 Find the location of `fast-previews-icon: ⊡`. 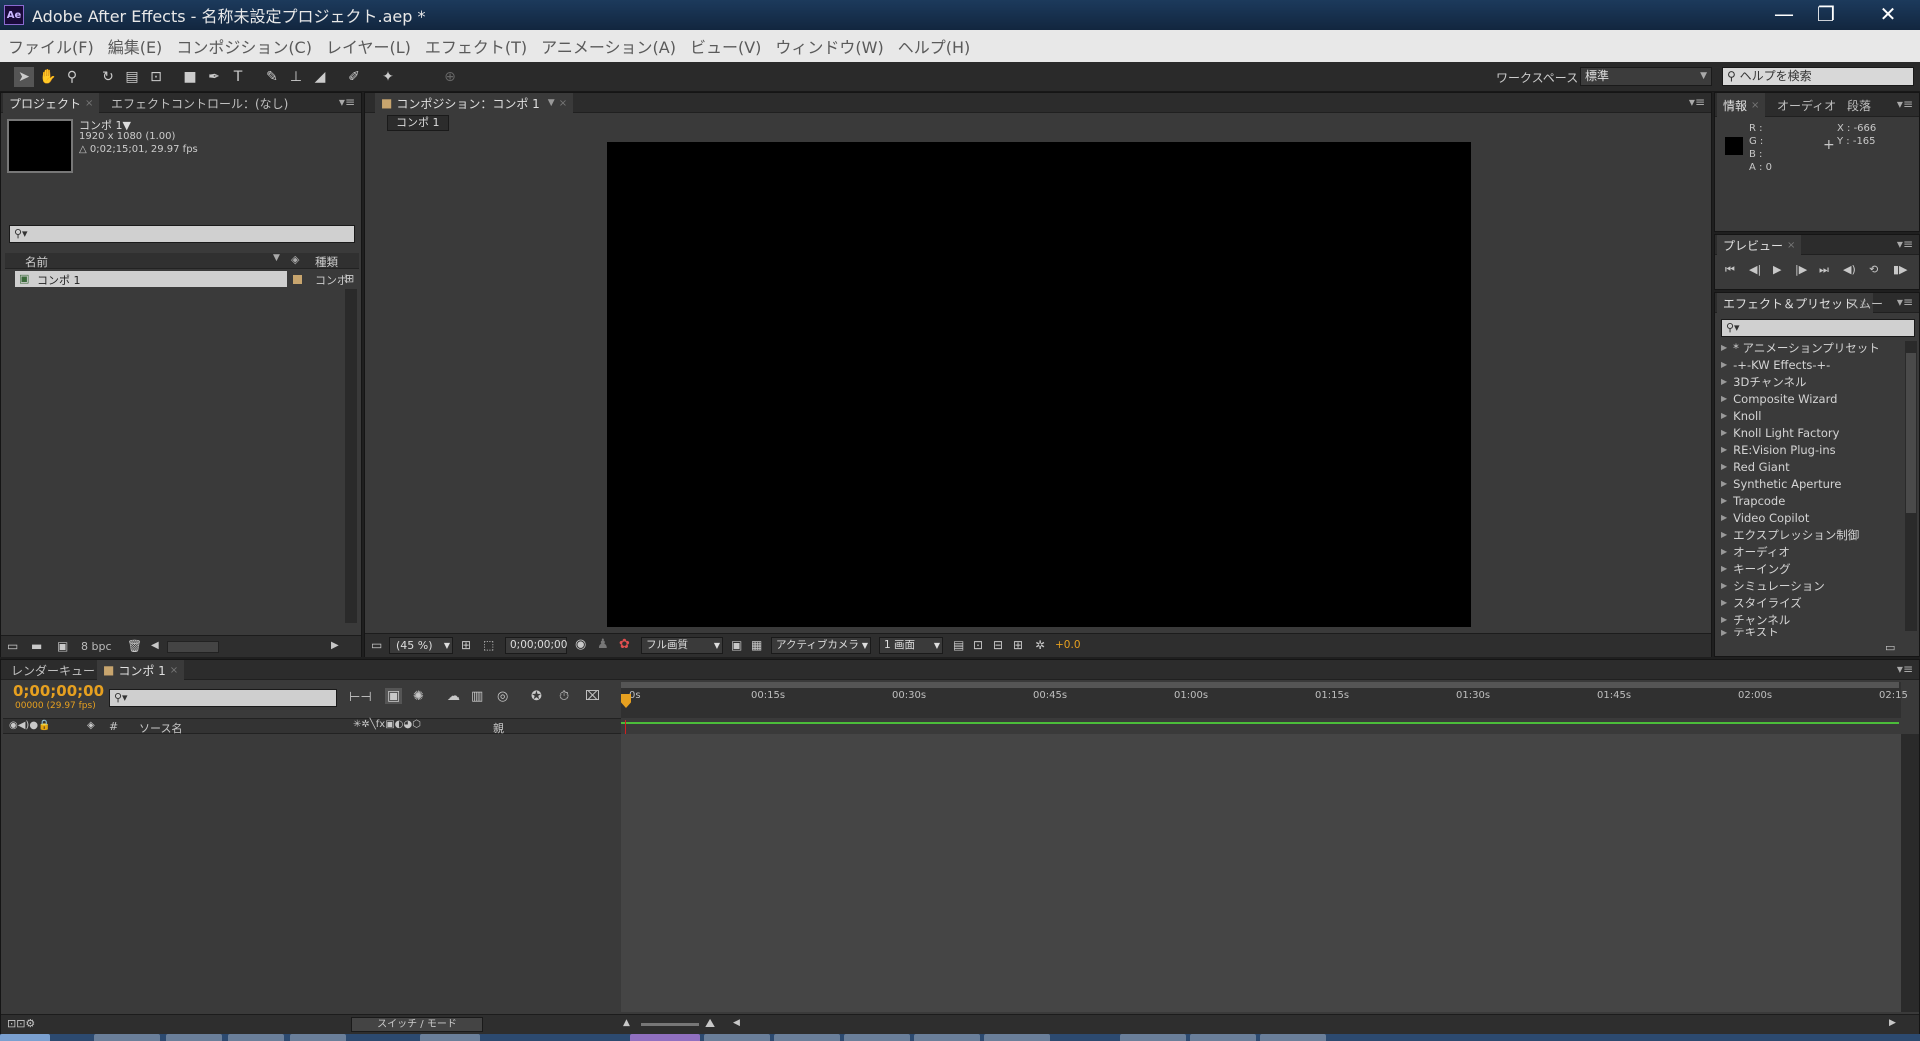

fast-previews-icon: ⊡ is located at coordinates (978, 645).